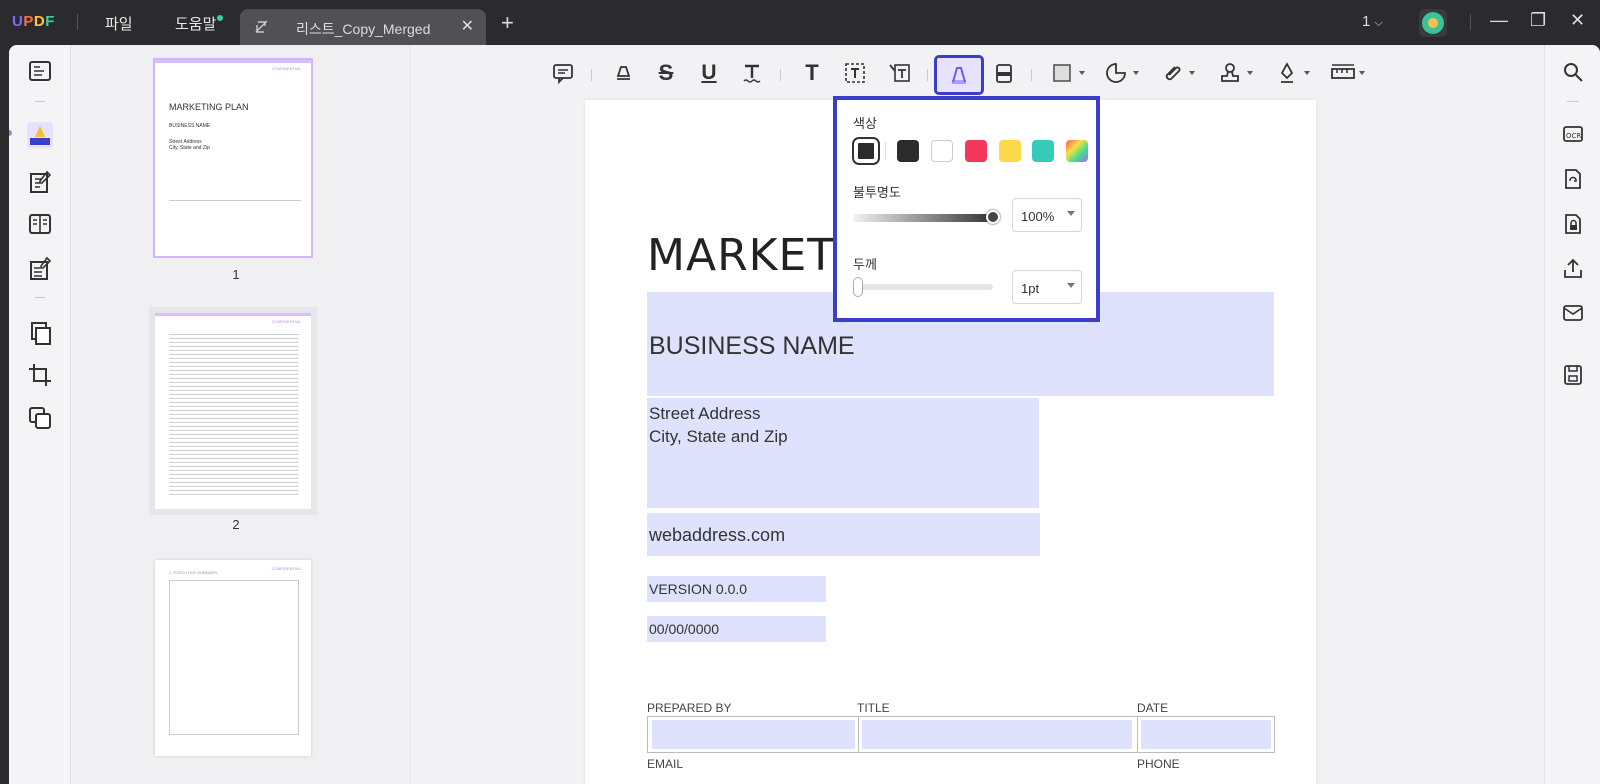 The width and height of the screenshot is (1600, 784). Describe the element at coordinates (899, 73) in the screenshot. I see `text-callout-icon` at that location.